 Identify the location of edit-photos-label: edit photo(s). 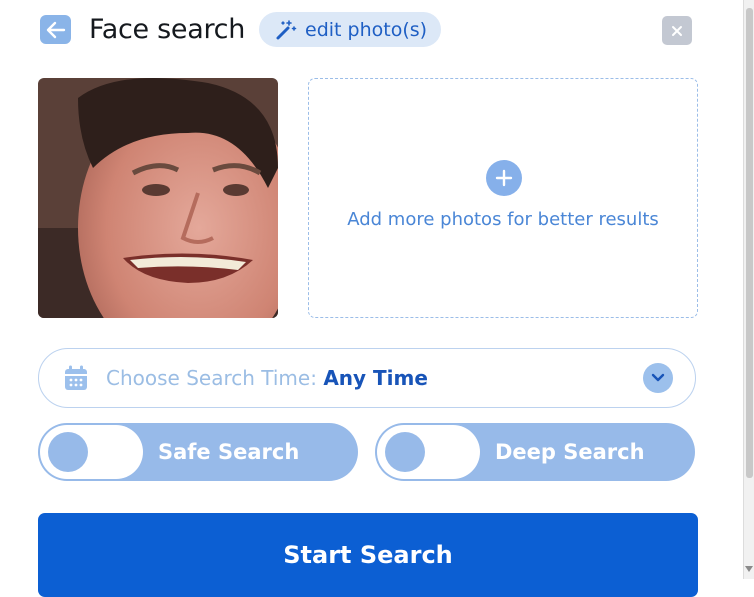
(366, 29).